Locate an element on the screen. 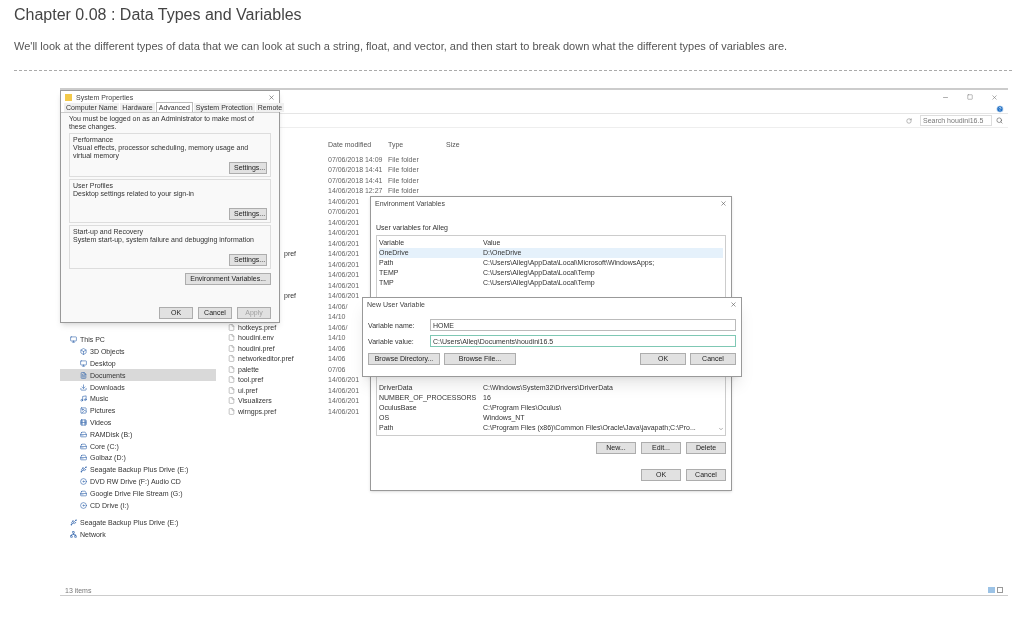  document-icon is located at coordinates (83, 375).